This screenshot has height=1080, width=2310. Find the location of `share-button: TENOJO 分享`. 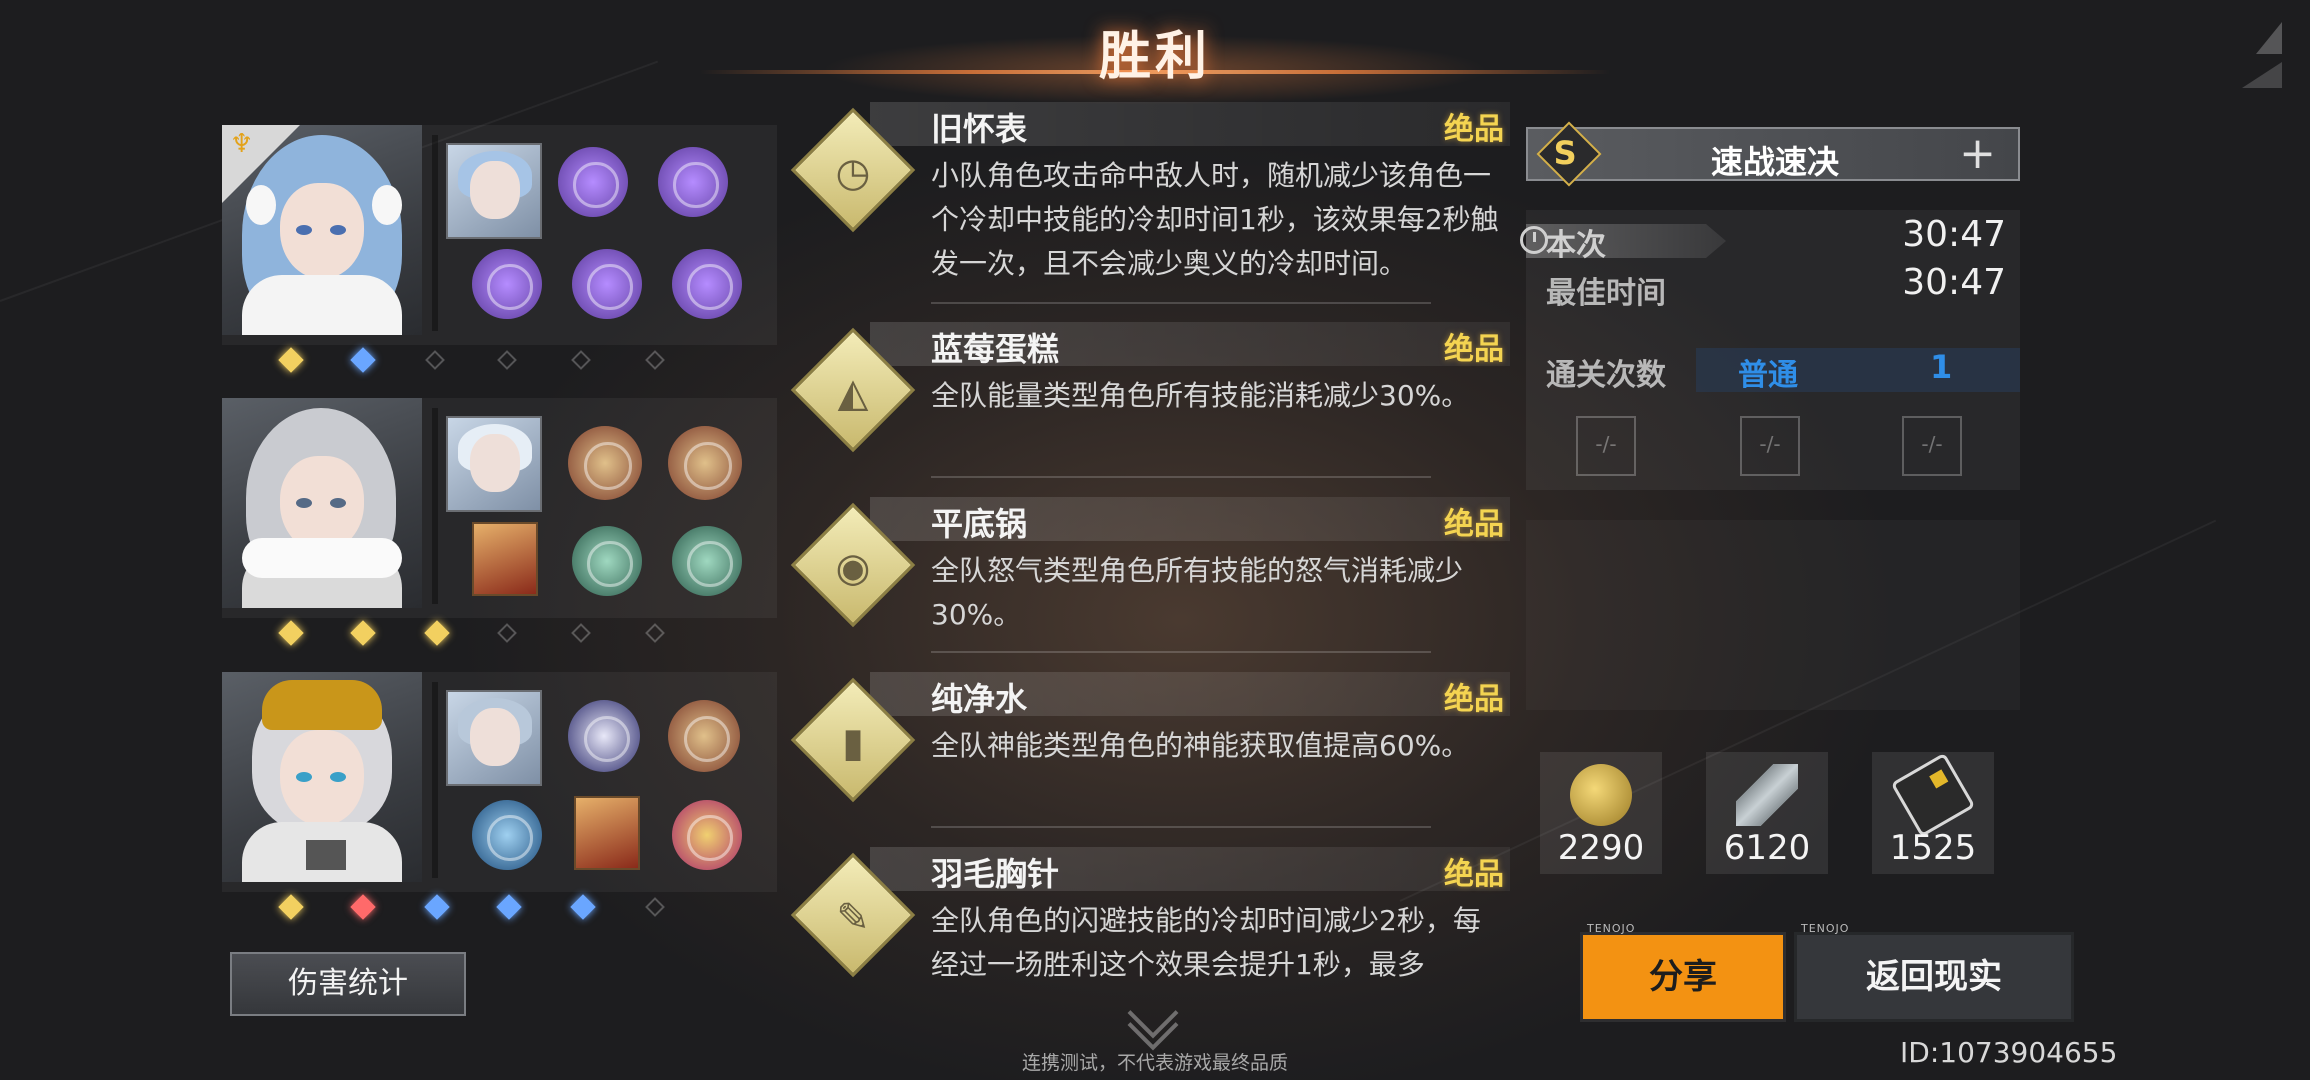

share-button: TENOJO 分享 is located at coordinates (1683, 972).